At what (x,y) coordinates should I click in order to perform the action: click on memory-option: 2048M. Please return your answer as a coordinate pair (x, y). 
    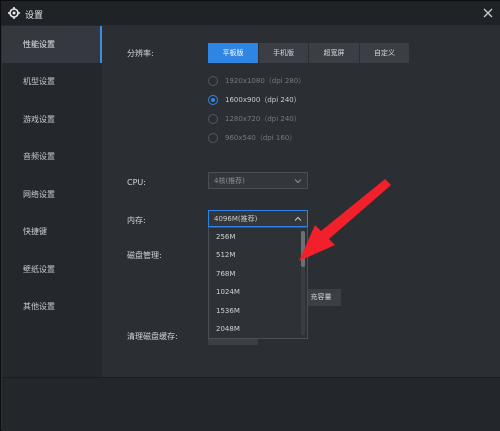
    Looking at the image, I should click on (254, 329).